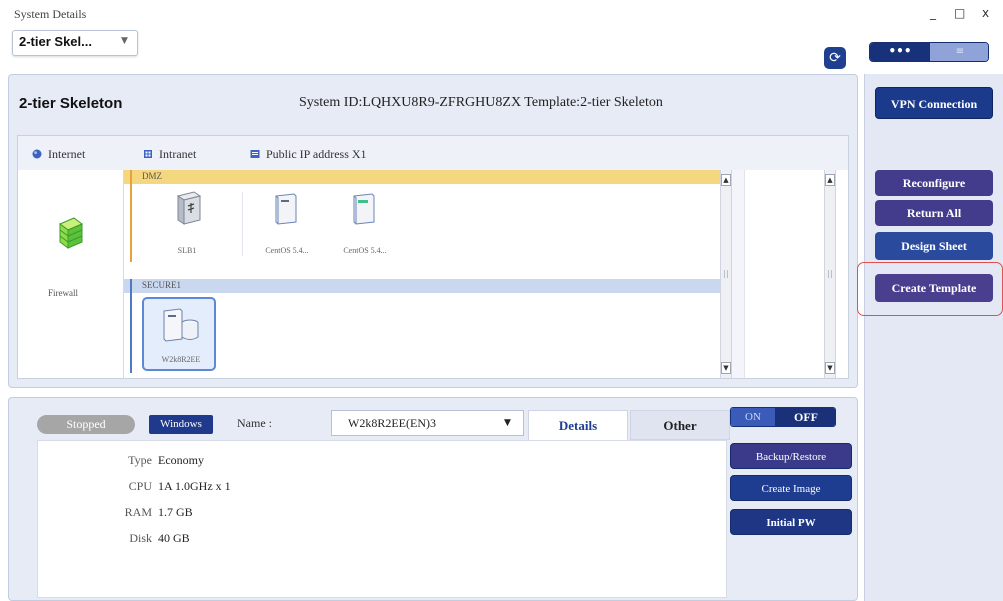 Image resolution: width=1003 pixels, height=601 pixels. What do you see at coordinates (50, 14) in the screenshot?
I see `window-title: System Details` at bounding box center [50, 14].